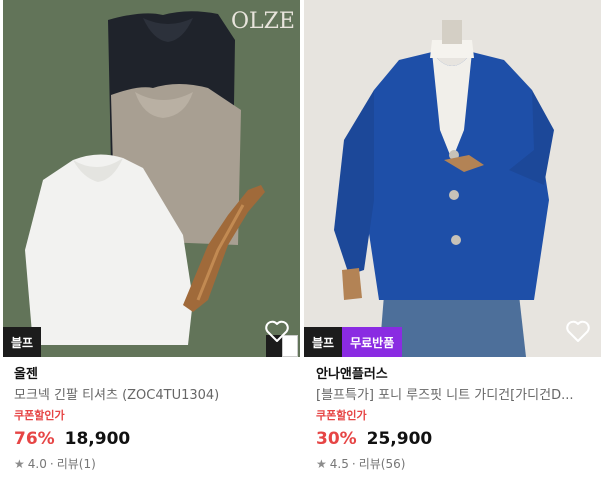 The image size is (601, 481). What do you see at coordinates (263, 21) in the screenshot?
I see `brand-watermark: OLZE` at bounding box center [263, 21].